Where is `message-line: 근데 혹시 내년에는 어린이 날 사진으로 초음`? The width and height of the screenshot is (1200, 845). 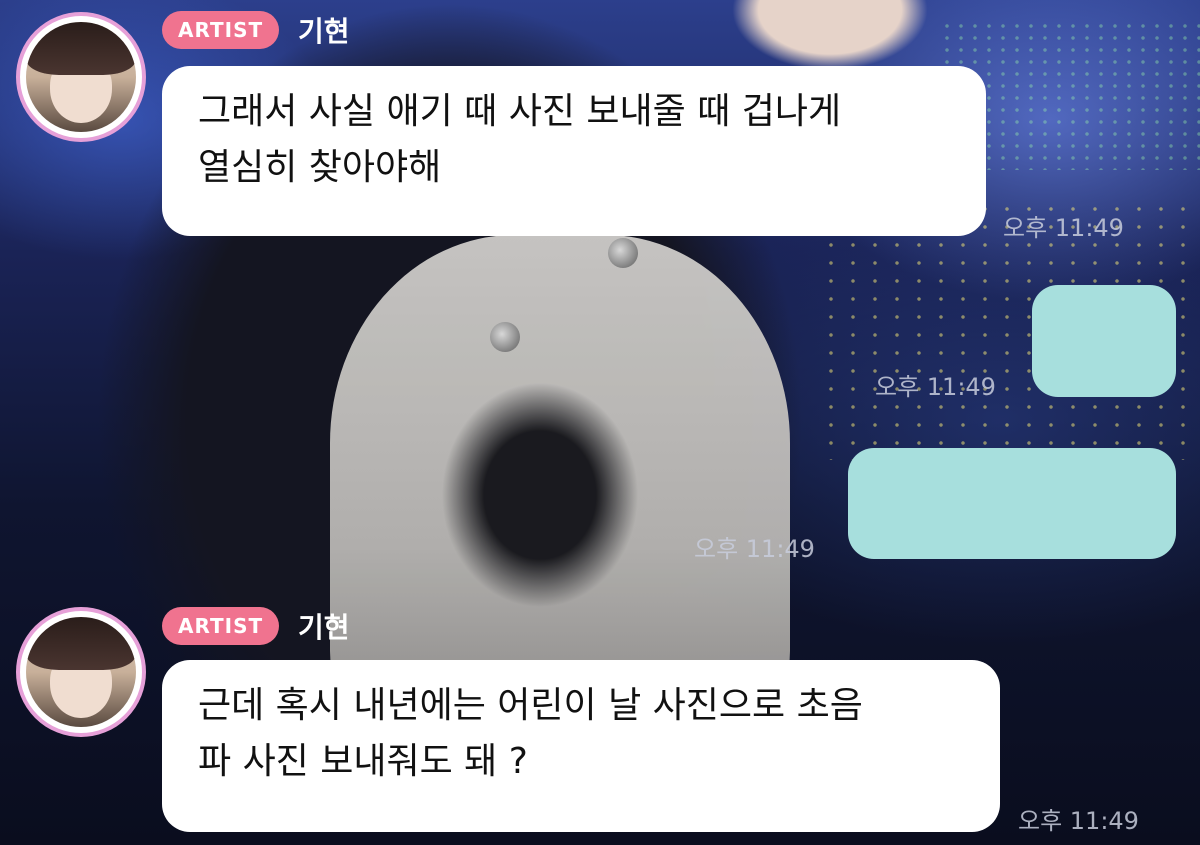
message-line: 근데 혹시 내년에는 어린이 날 사진으로 초음 is located at coordinates (530, 705).